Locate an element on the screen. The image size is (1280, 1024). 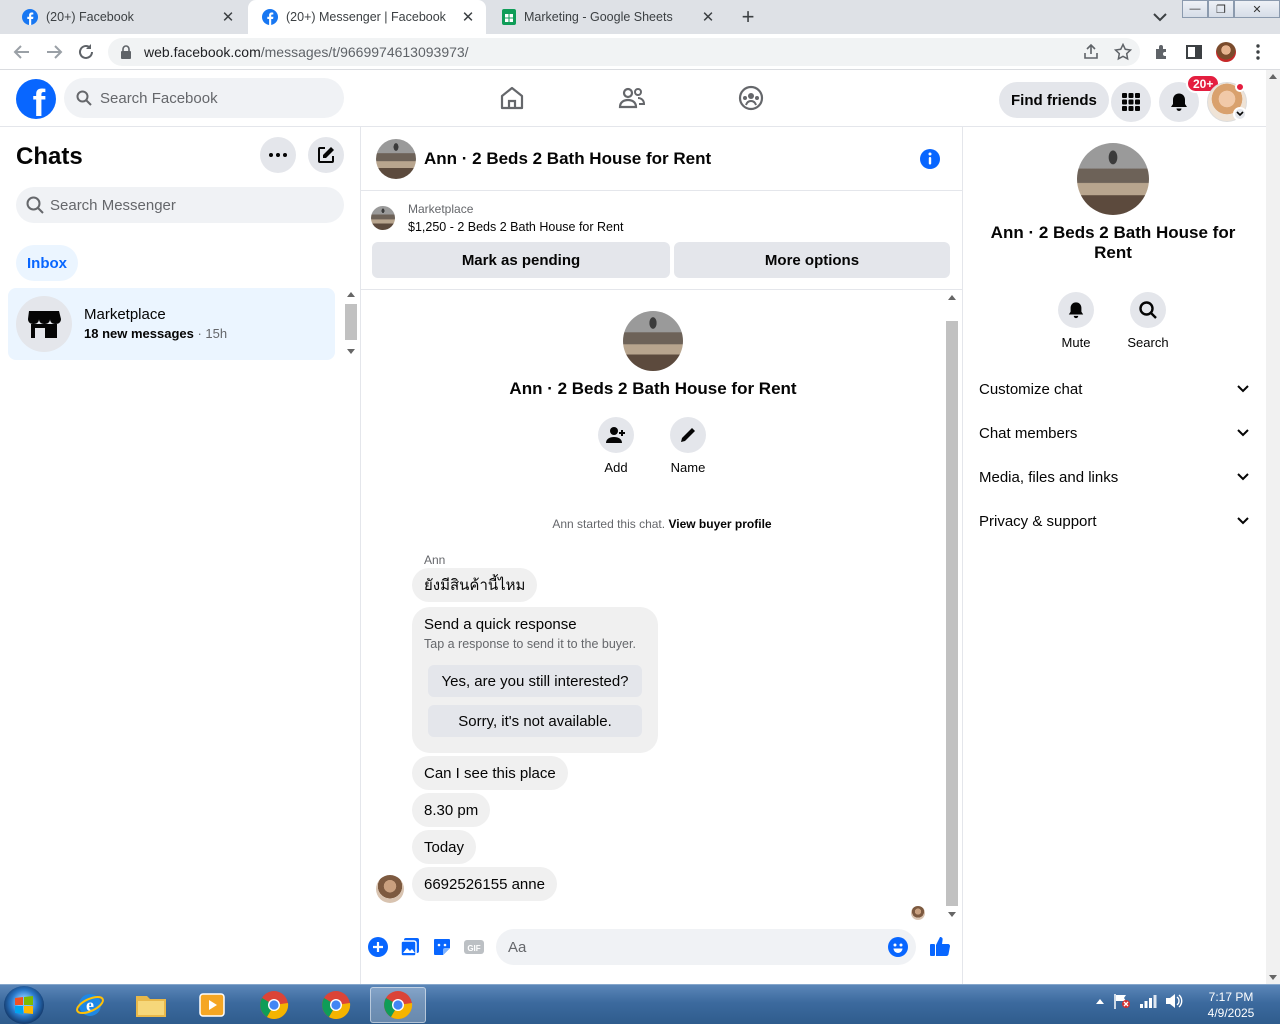
back-button is located at coordinates (22, 52).